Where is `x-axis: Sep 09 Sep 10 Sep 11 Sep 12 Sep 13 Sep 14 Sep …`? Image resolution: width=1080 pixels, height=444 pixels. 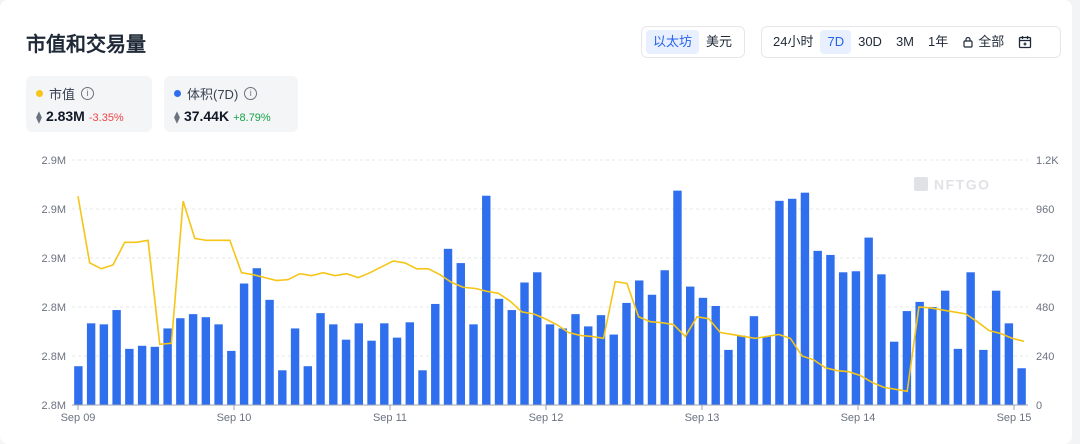 x-axis: Sep 09 Sep 10 Sep 11 Sep 12 Sep 13 Sep 14 Sep … is located at coordinates (546, 414).